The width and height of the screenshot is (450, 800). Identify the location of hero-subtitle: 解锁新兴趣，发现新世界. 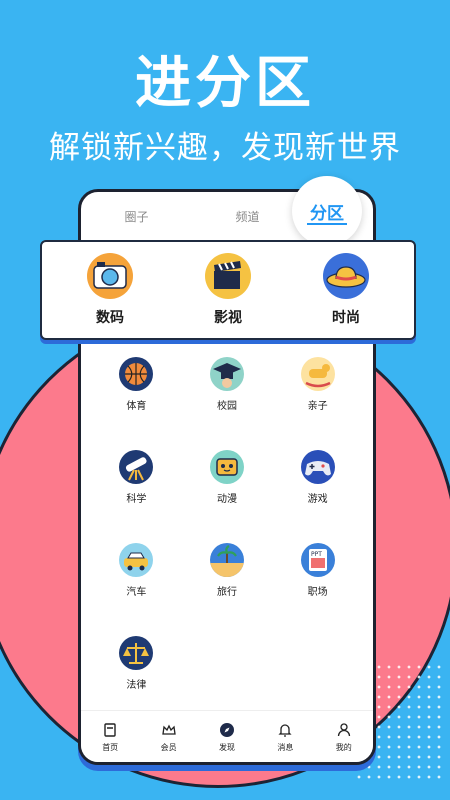
(225, 148).